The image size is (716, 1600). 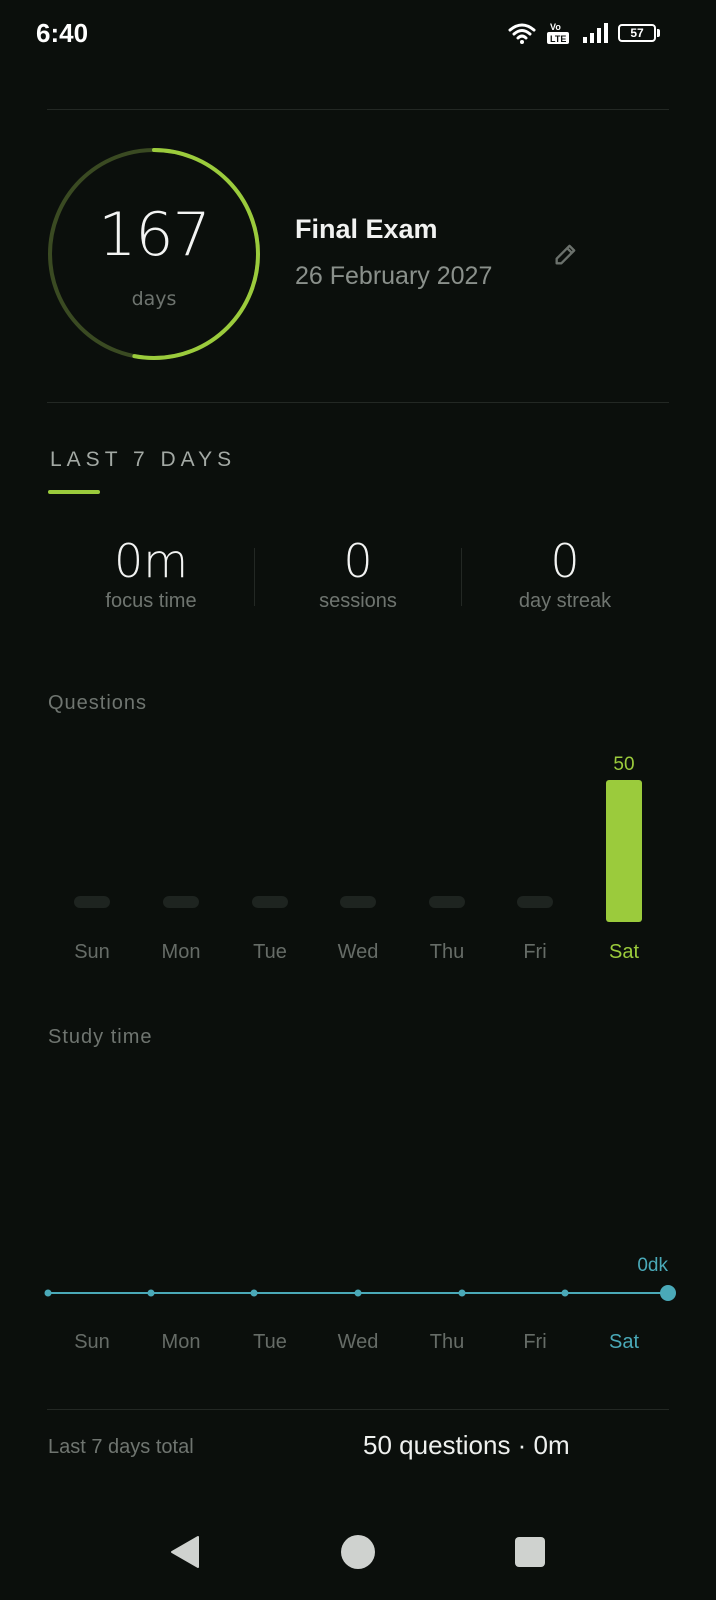 What do you see at coordinates (565, 1293) in the screenshot?
I see `study-point-fri` at bounding box center [565, 1293].